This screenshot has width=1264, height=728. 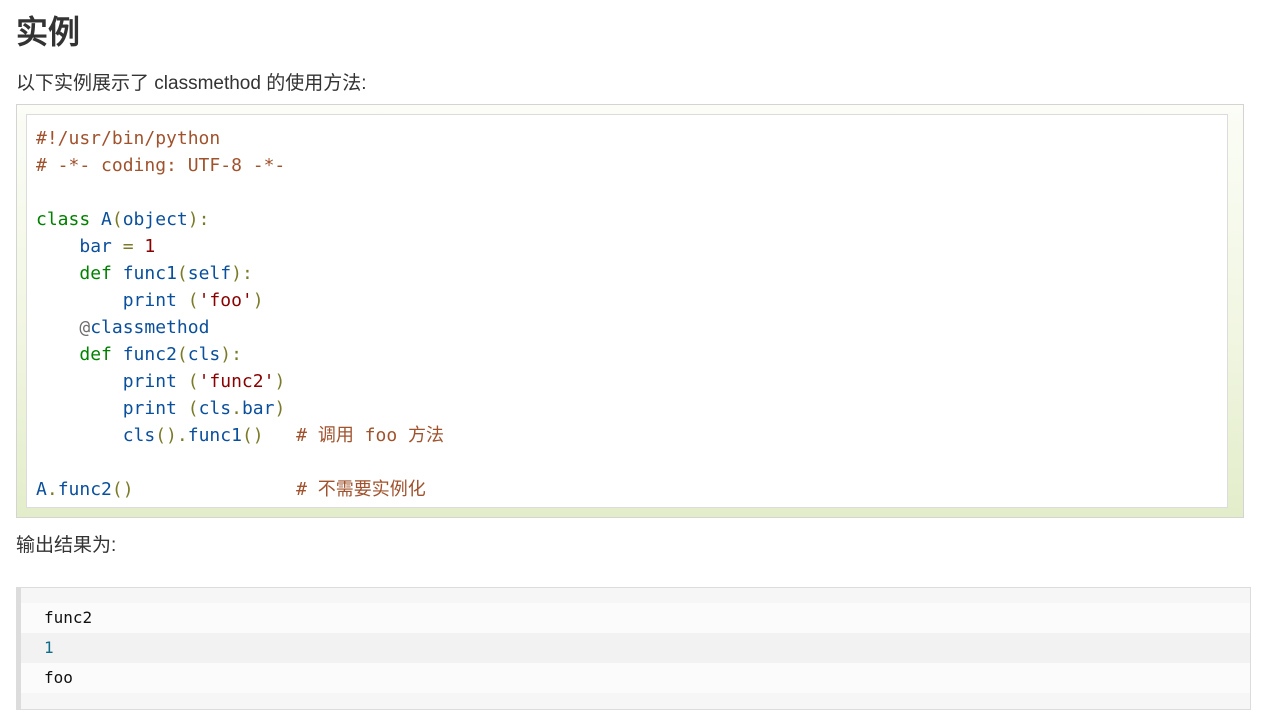 I want to click on code-base-class: object, so click(x=155, y=219).